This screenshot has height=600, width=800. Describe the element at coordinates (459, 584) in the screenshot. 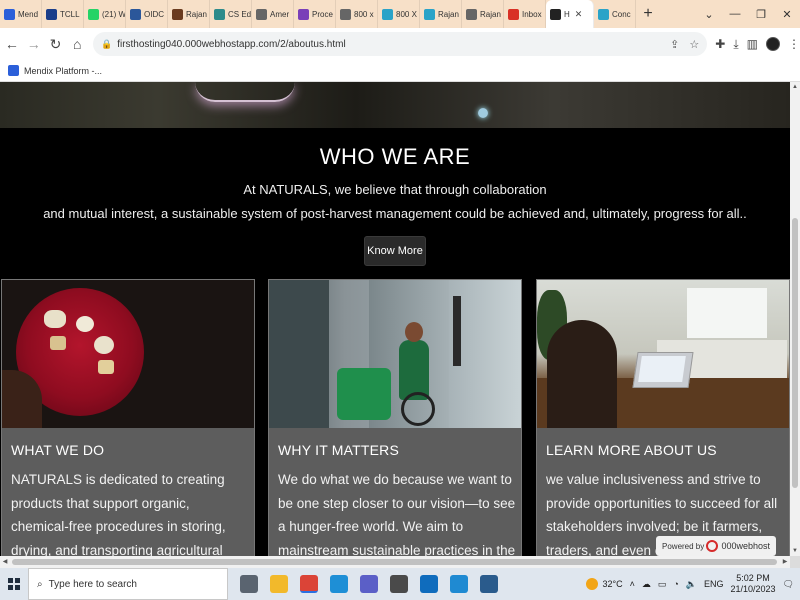

I see `vscode-icon` at that location.